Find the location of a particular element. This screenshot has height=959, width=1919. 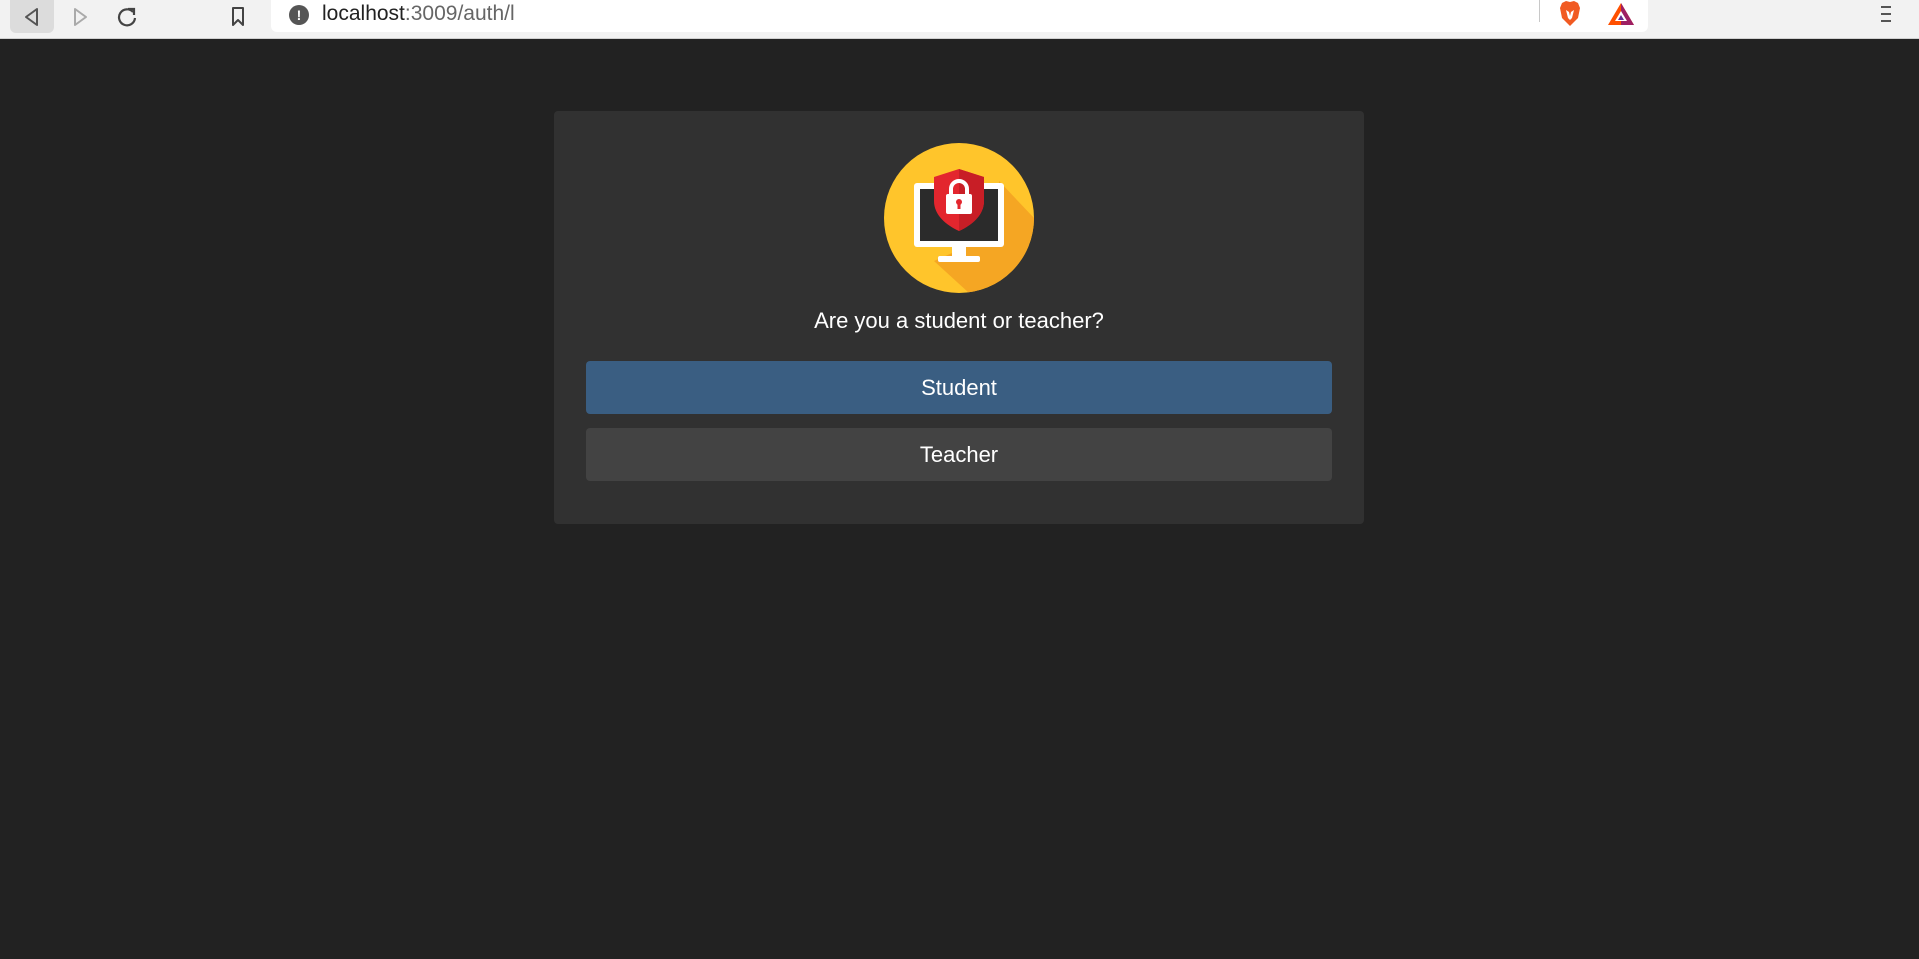

info-icon: ! is located at coordinates (299, 15).